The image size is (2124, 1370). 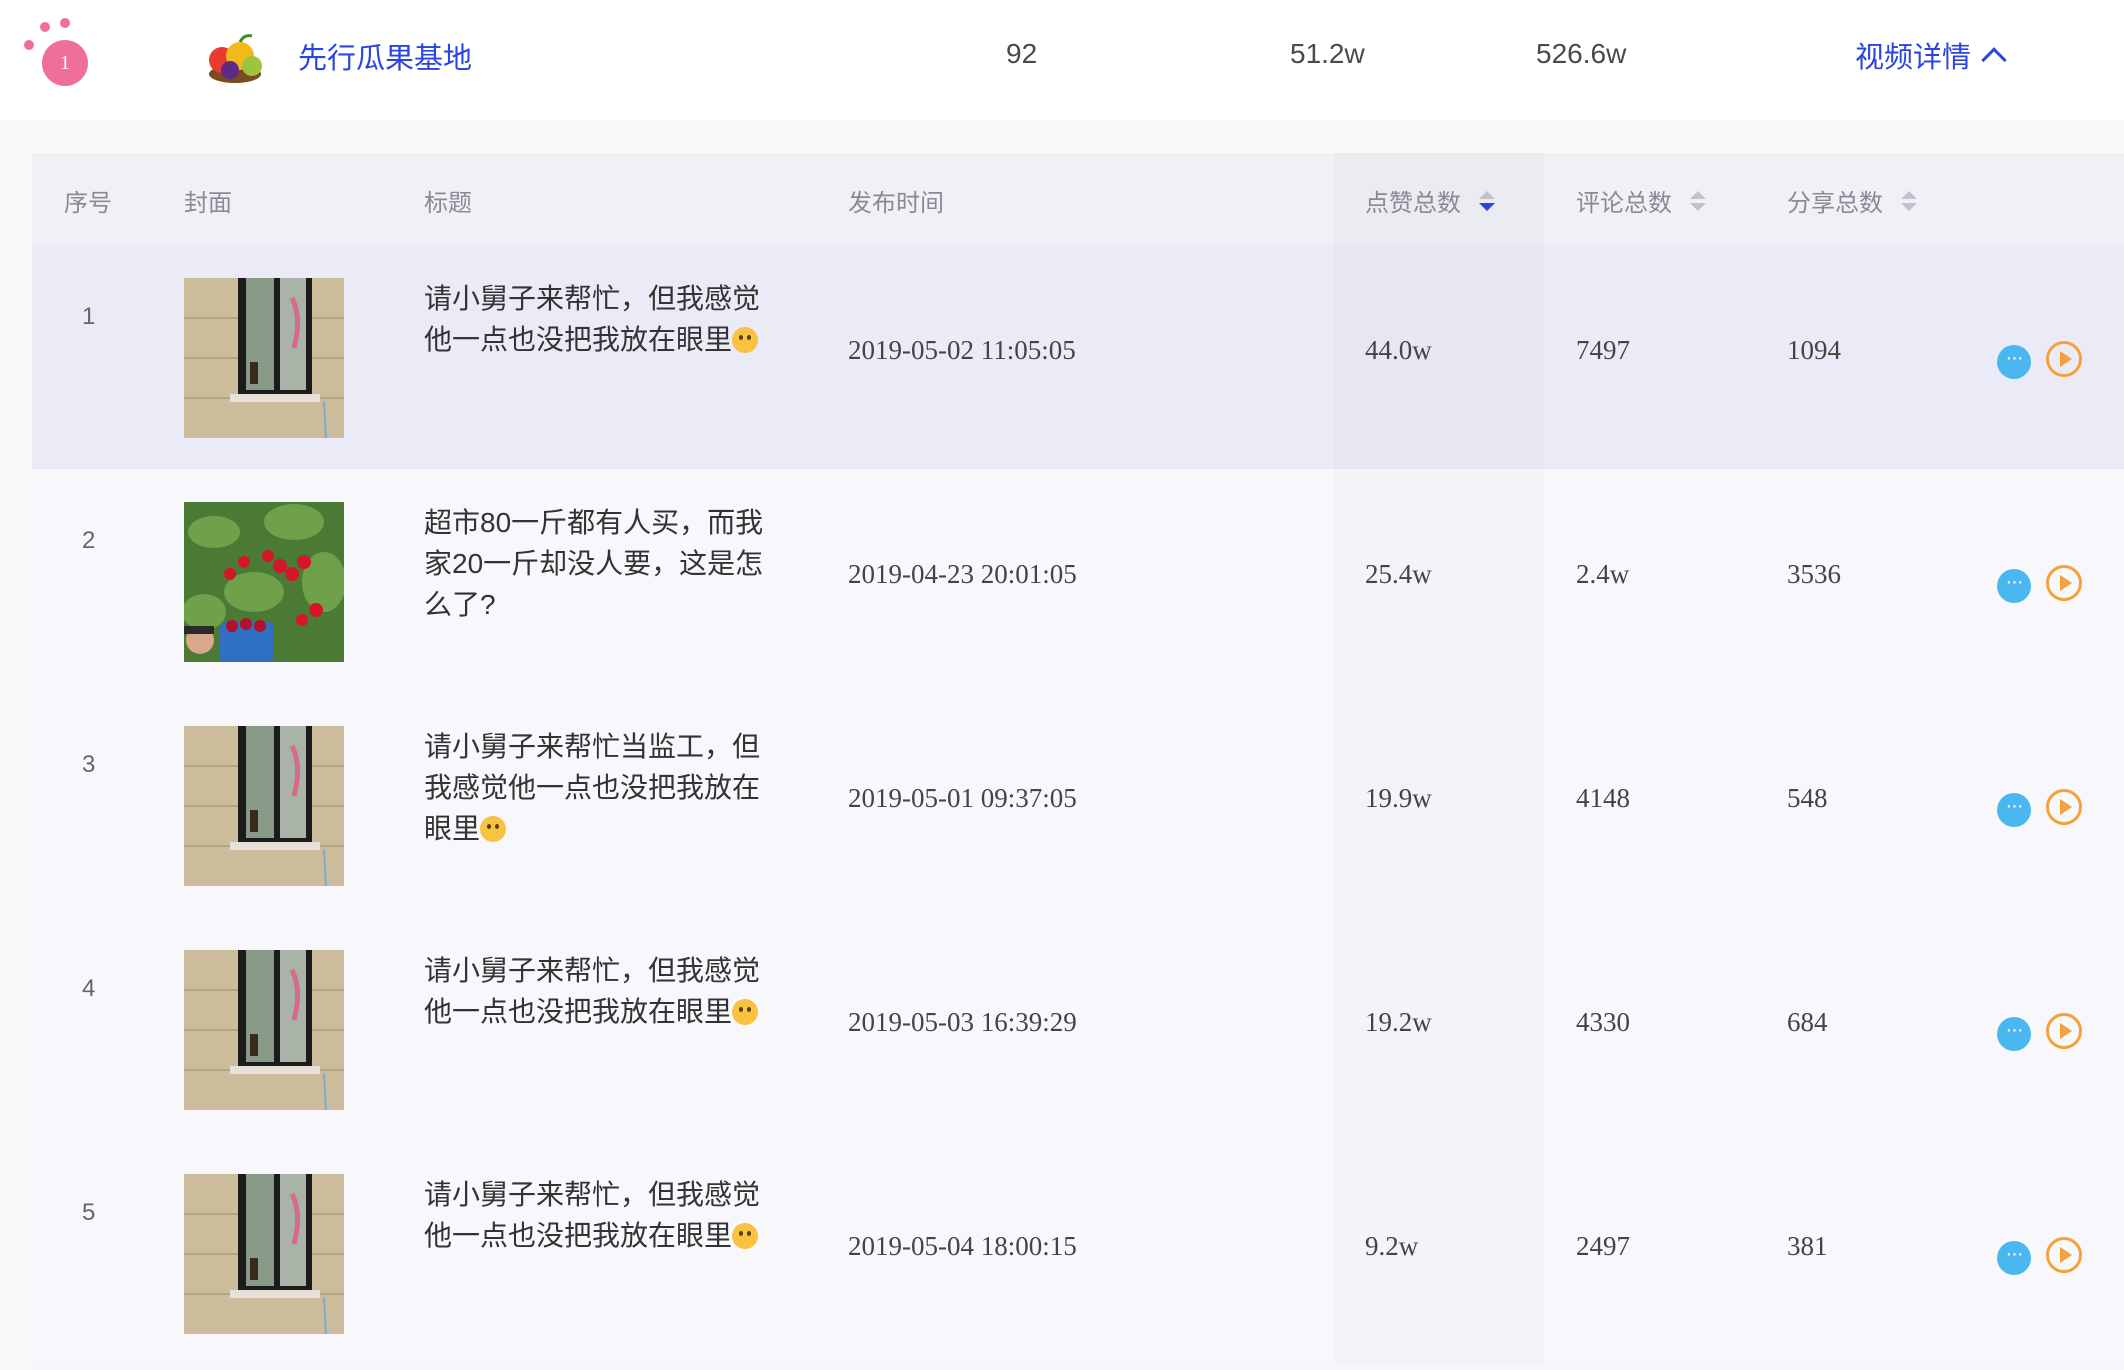 I want to click on header-likes-label: 点赞总数, so click(x=1413, y=203).